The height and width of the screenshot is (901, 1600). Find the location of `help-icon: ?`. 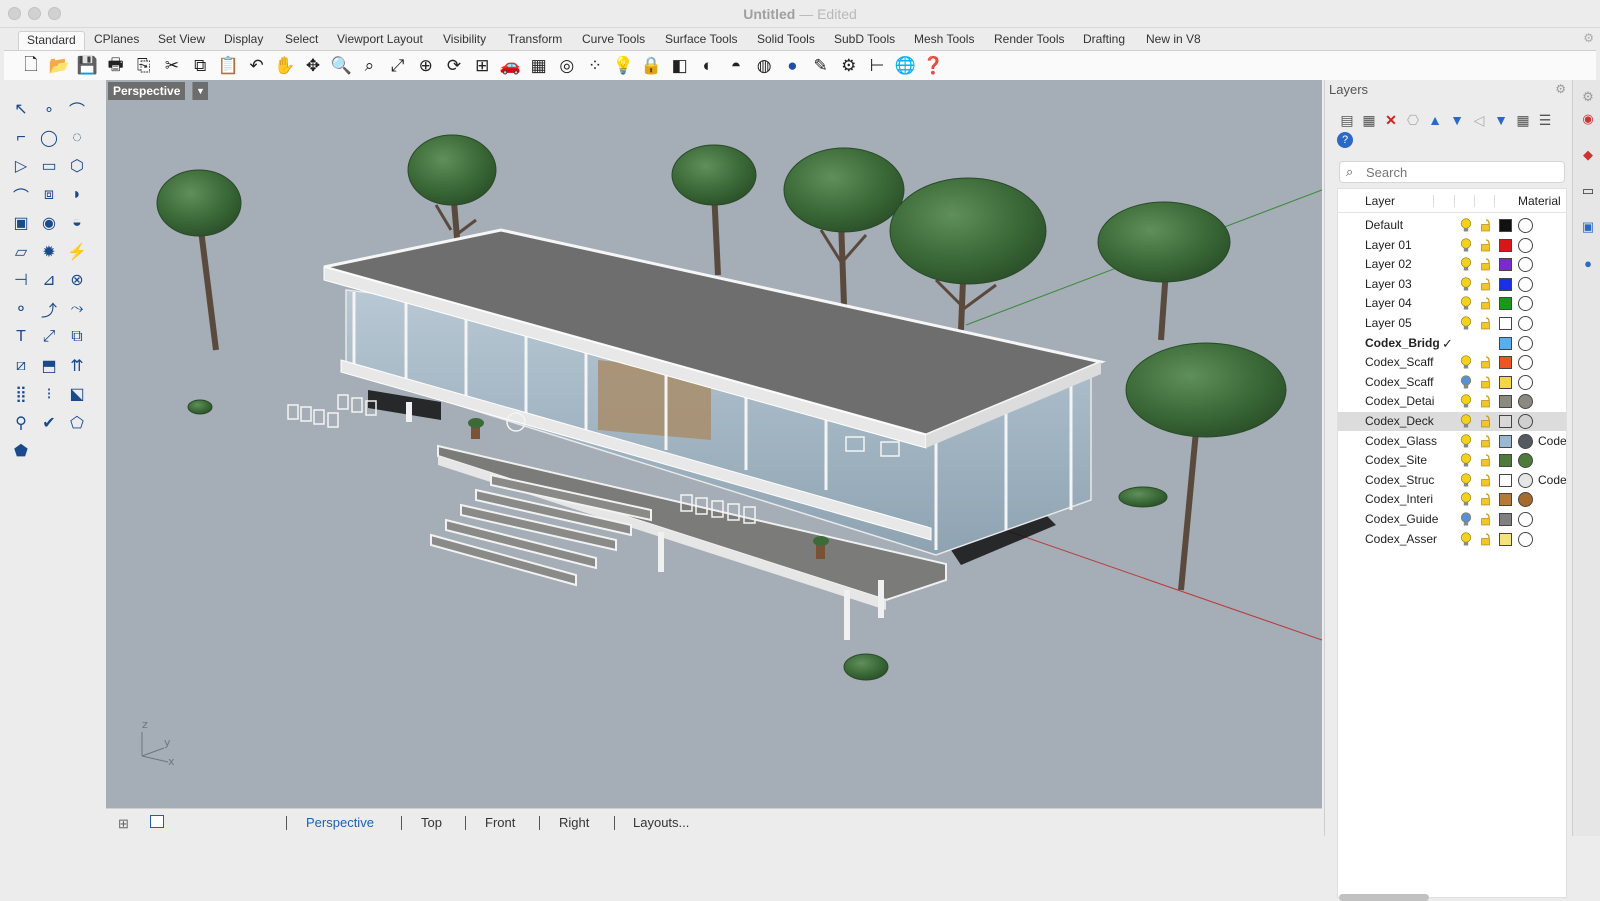

help-icon: ? is located at coordinates (1345, 140).